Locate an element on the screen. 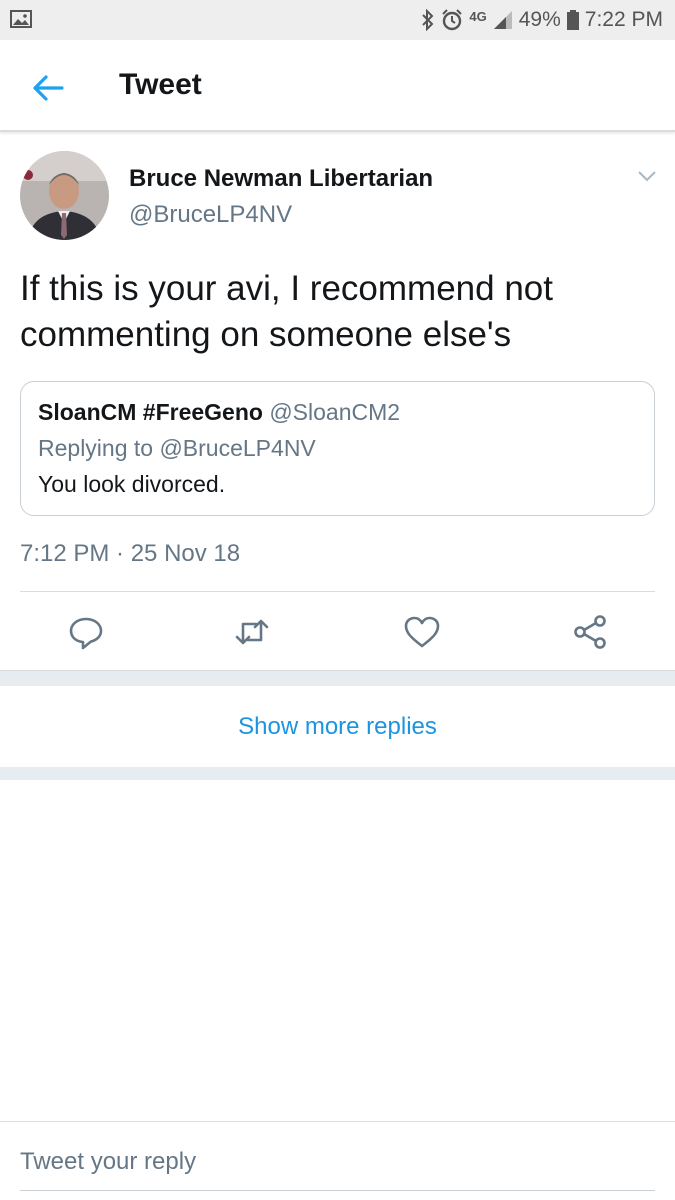  battery-percent: 49% is located at coordinates (539, 19).